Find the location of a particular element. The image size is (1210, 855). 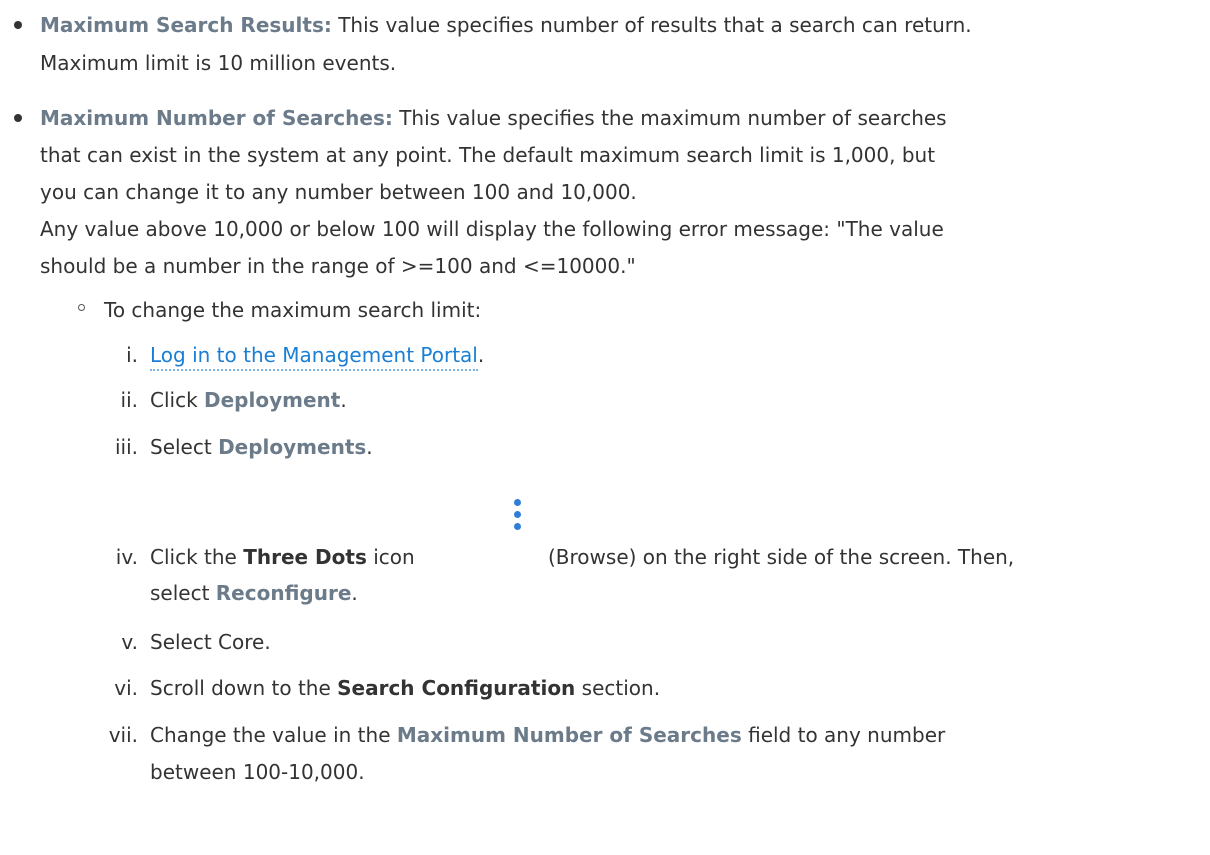

step-5-text: Select Core. is located at coordinates (210, 642).